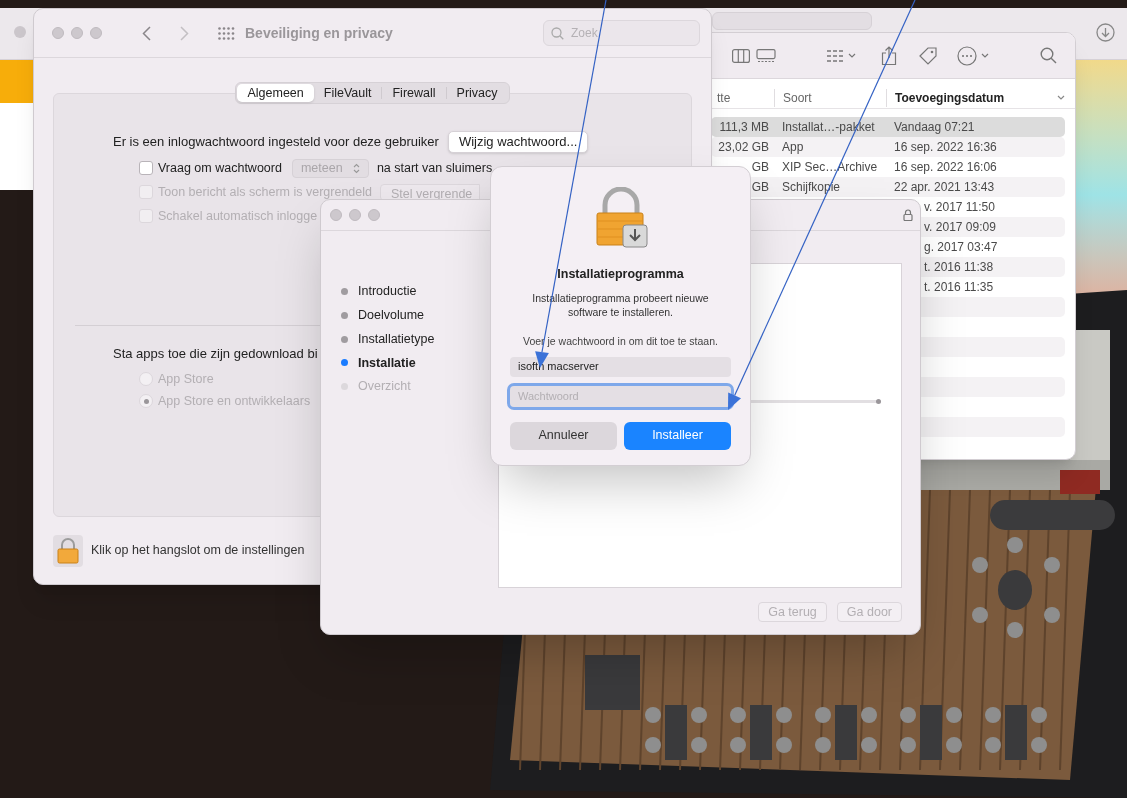 The image size is (1127, 798). What do you see at coordinates (356, 168) in the screenshot?
I see `stepper-icon` at bounding box center [356, 168].